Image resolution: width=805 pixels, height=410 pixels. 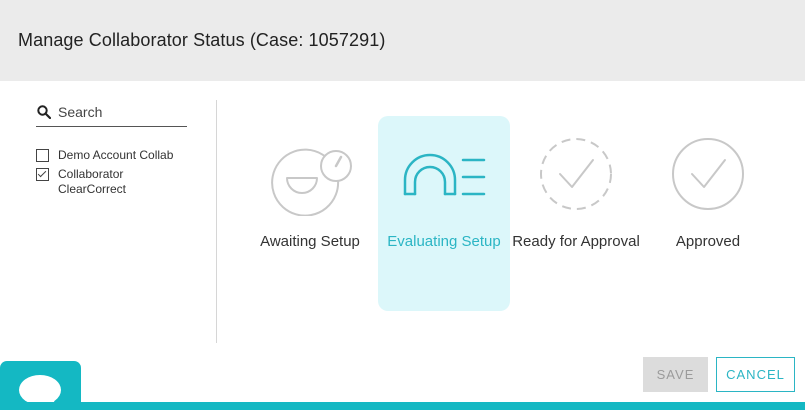 I want to click on collaborator-item-clearcorrect: Collaborator ClearCorrect, so click(x=126, y=182).